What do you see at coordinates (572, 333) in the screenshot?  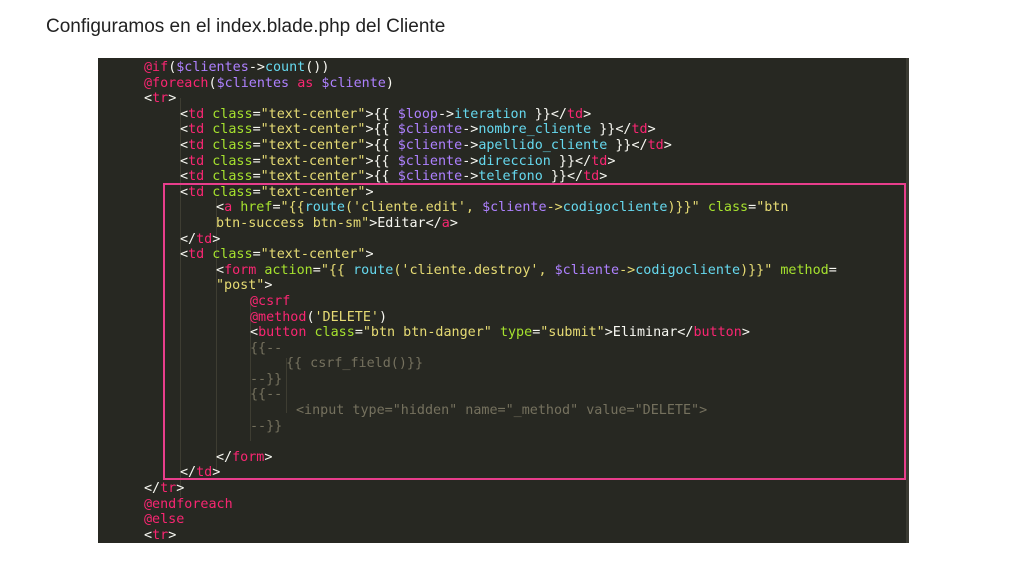 I see `code-token: "submit"` at bounding box center [572, 333].